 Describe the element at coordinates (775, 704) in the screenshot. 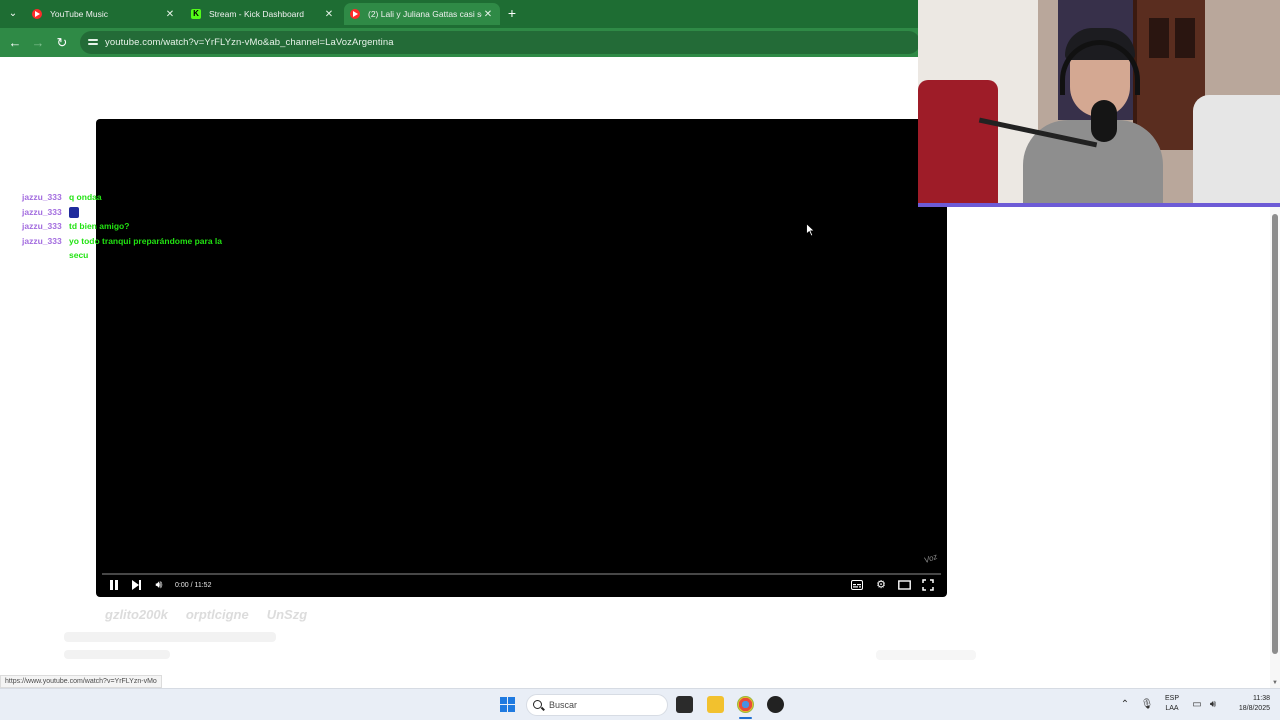

I see `obs-studio-icon` at that location.